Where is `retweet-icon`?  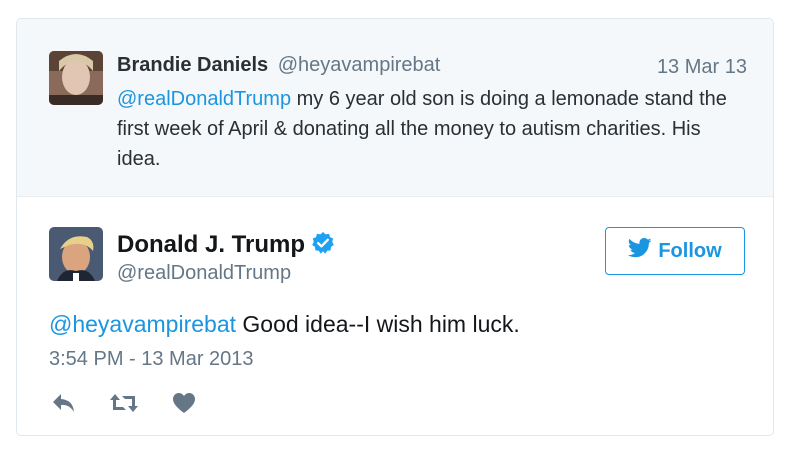
retweet-icon is located at coordinates (124, 403).